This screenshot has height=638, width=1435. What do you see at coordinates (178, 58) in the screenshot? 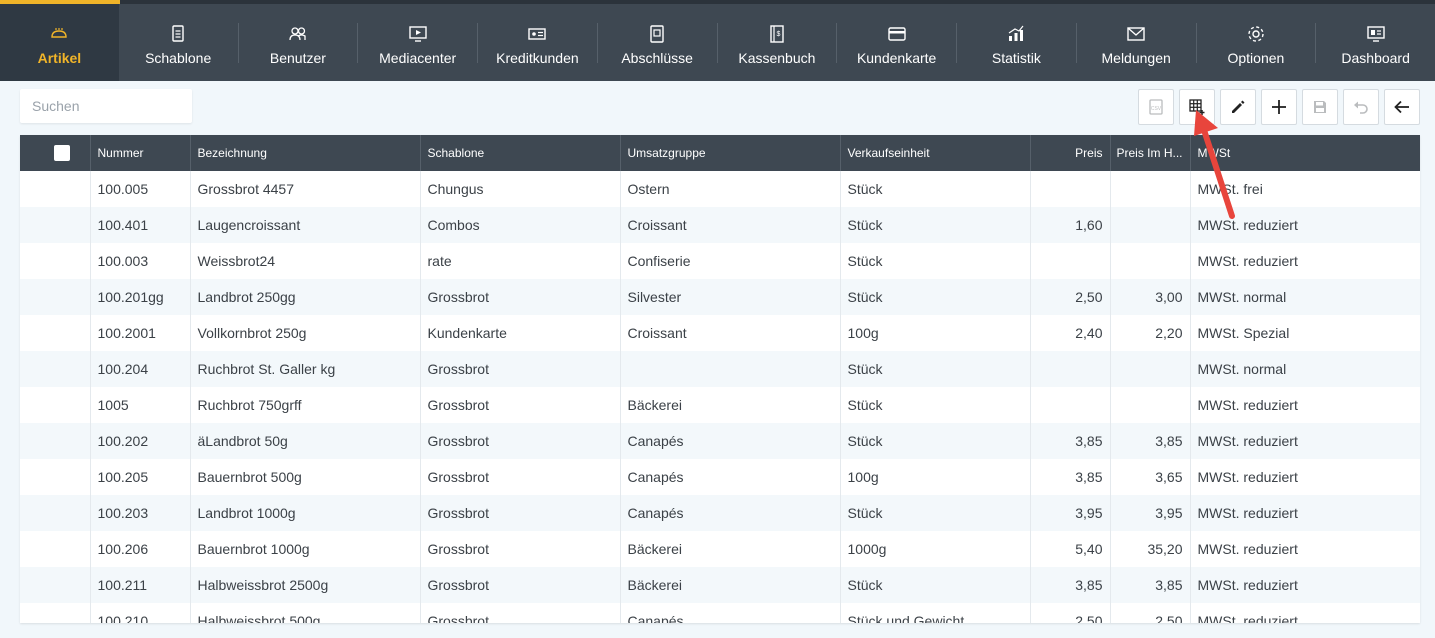
I see `nav-item-label: Schablone` at bounding box center [178, 58].